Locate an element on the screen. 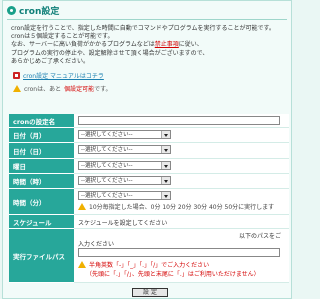  manual-link: cron設定 マニュアルはコチラ is located at coordinates (58, 75).